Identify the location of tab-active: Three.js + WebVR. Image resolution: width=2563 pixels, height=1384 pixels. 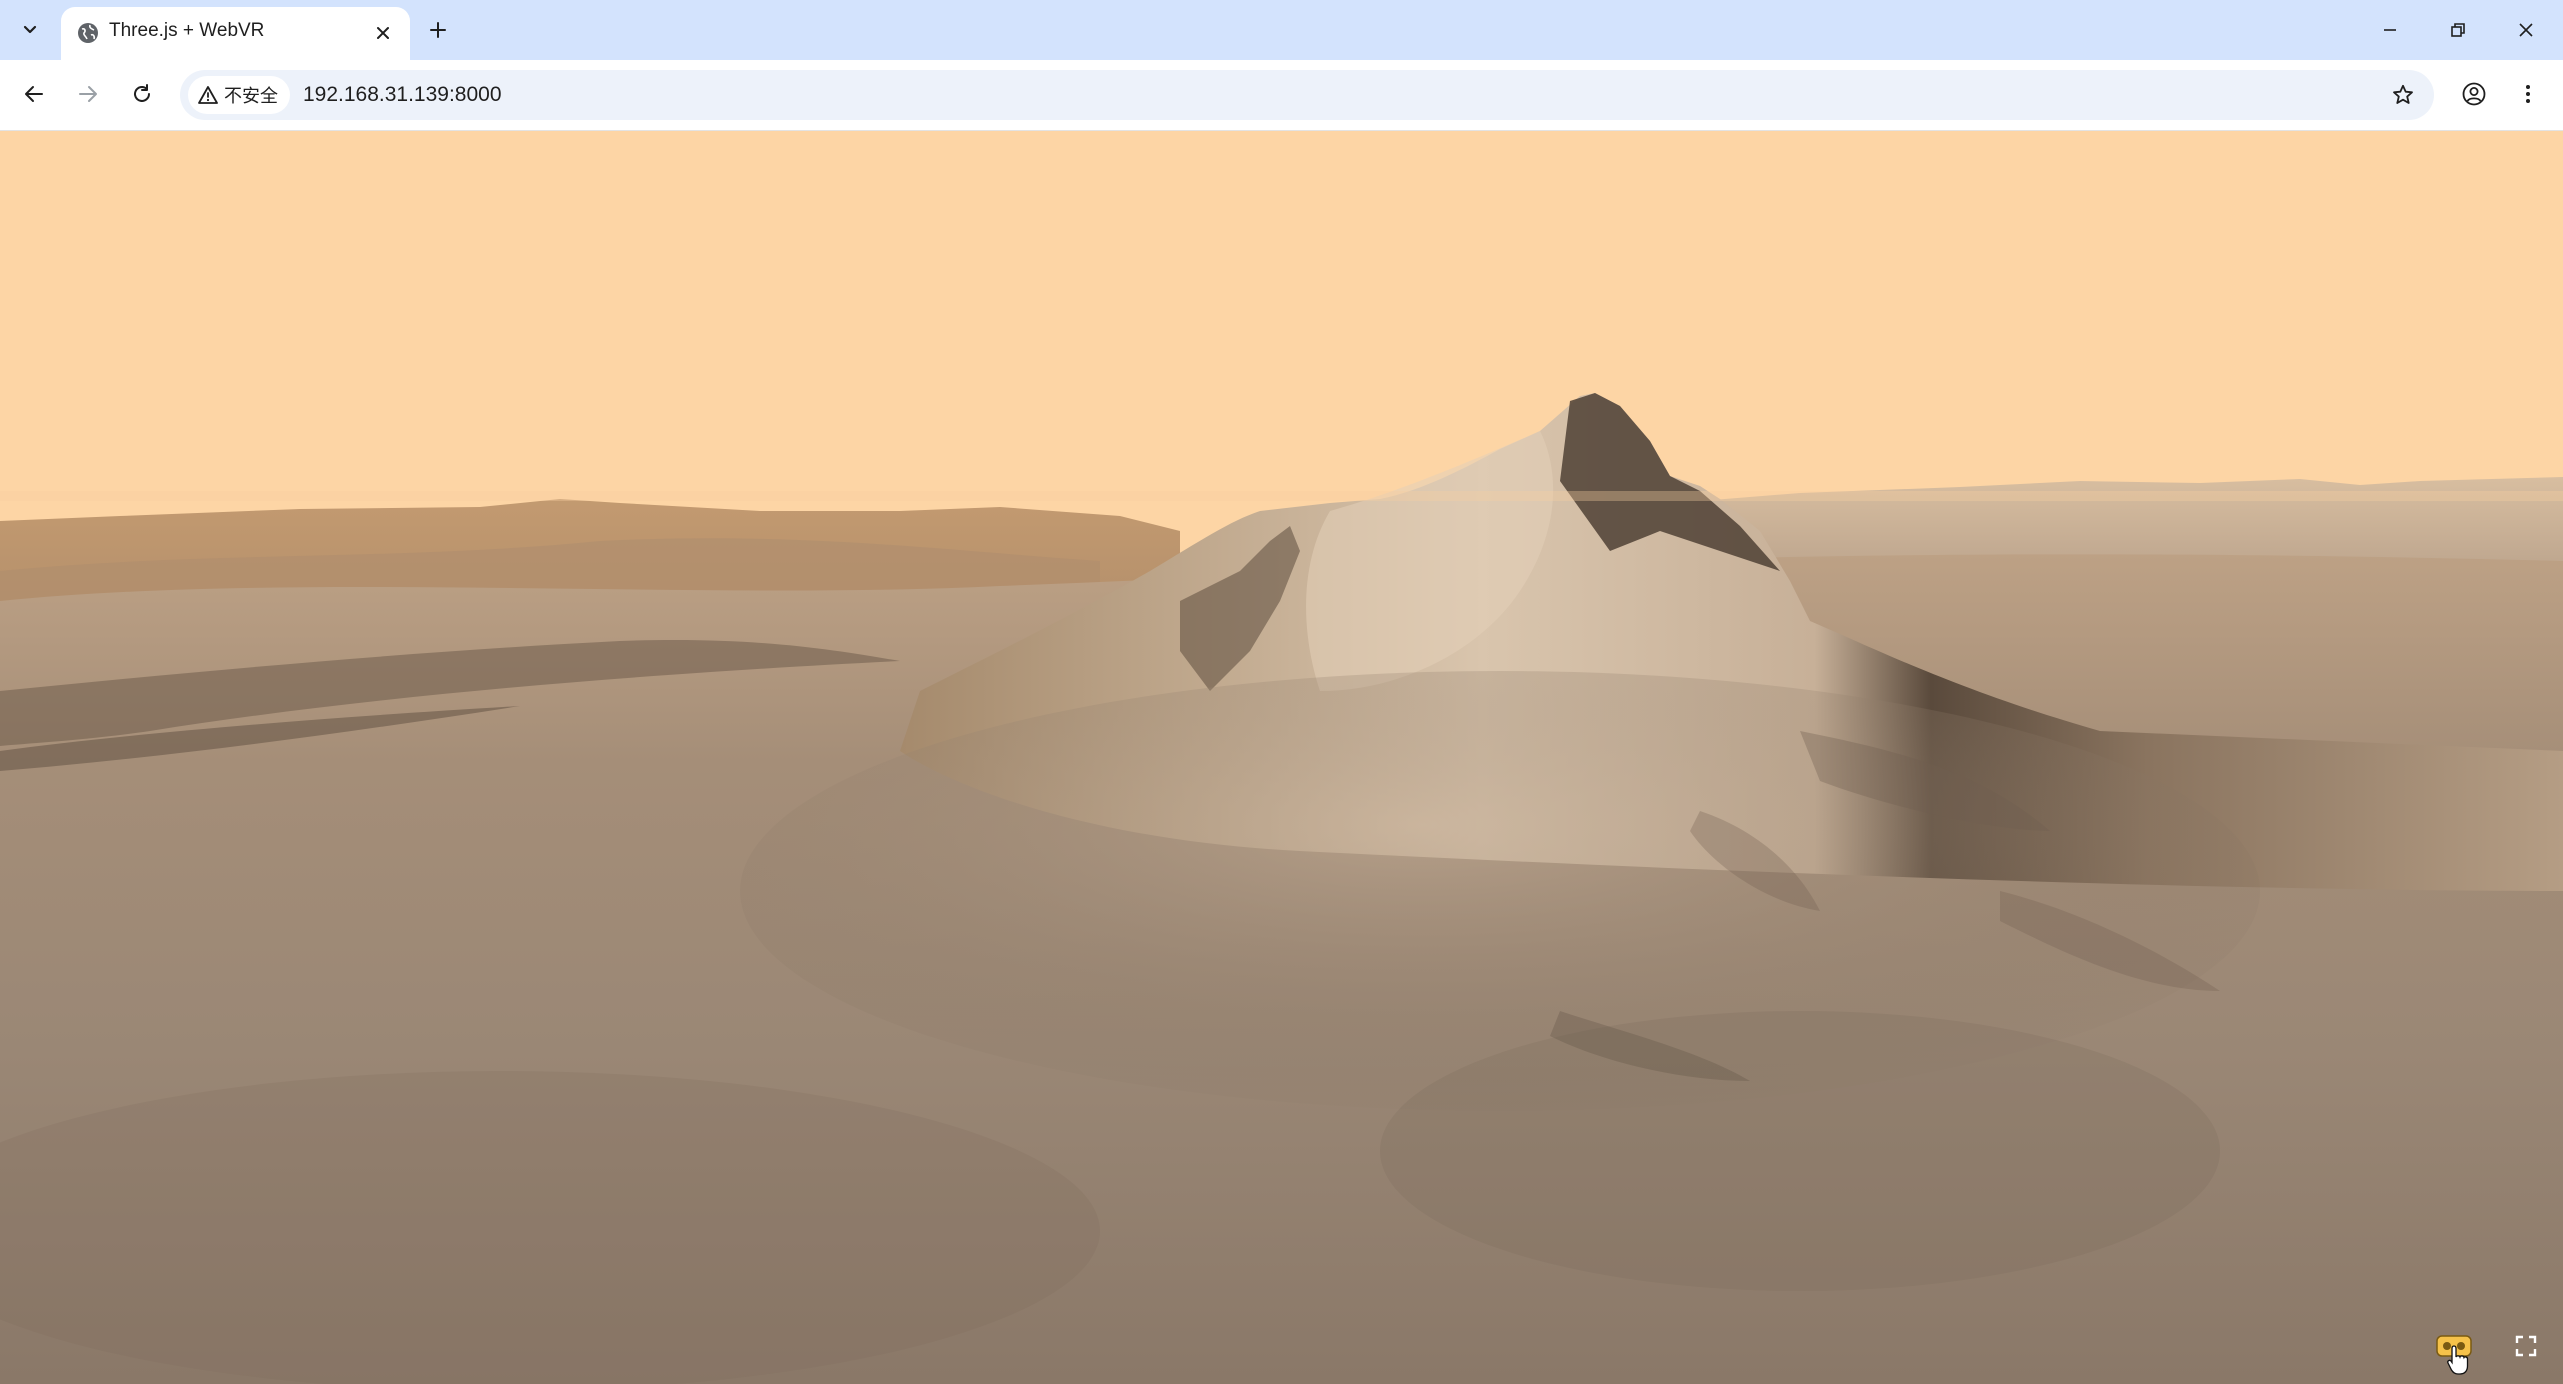
(235, 33).